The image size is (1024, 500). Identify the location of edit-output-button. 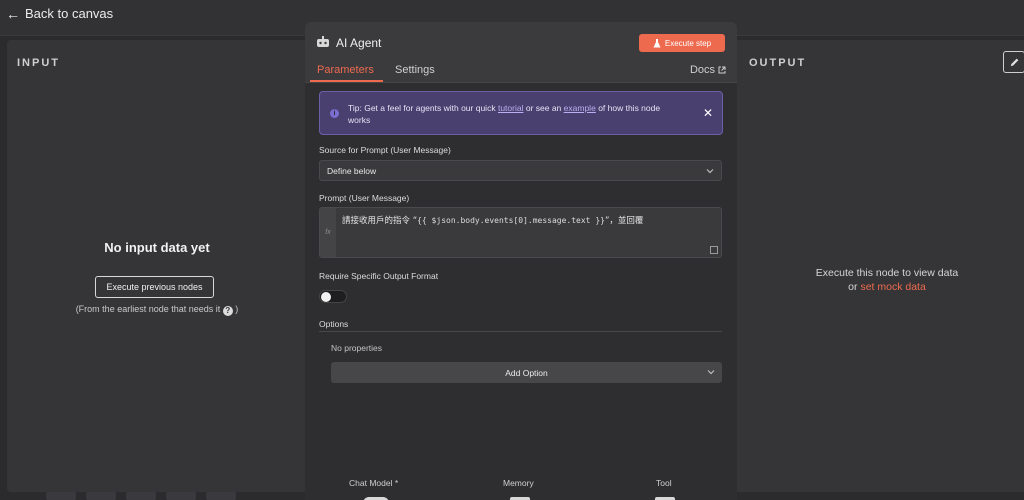
(1013, 62).